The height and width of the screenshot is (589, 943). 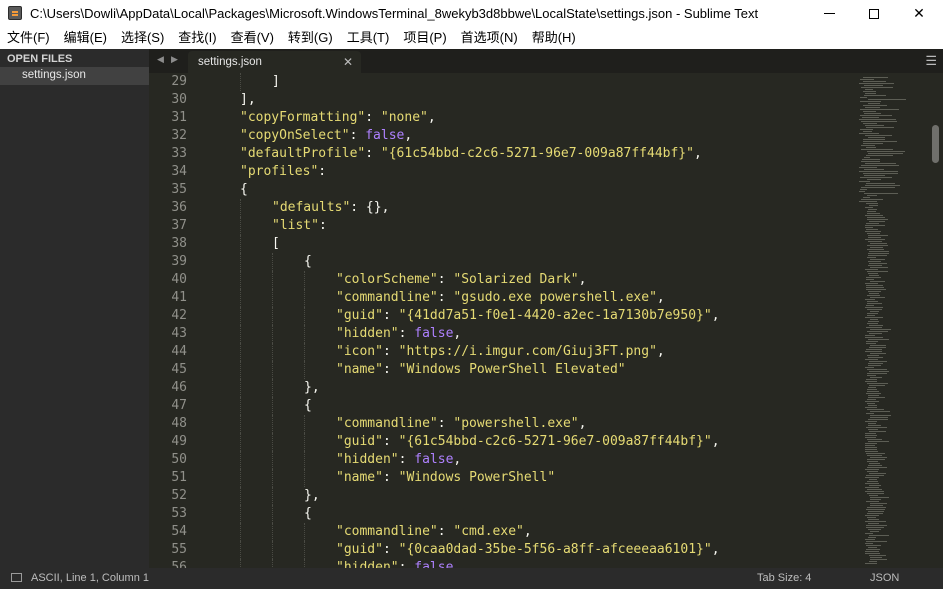 What do you see at coordinates (28, 38) in the screenshot?
I see `menu-file: 文件(F)` at bounding box center [28, 38].